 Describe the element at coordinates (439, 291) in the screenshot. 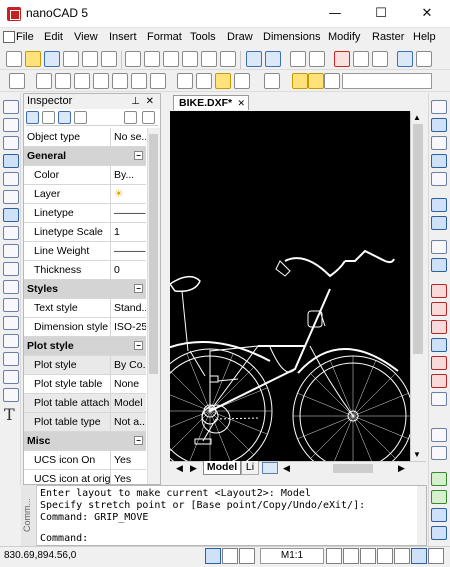

I see `trim-tool-icon` at that location.